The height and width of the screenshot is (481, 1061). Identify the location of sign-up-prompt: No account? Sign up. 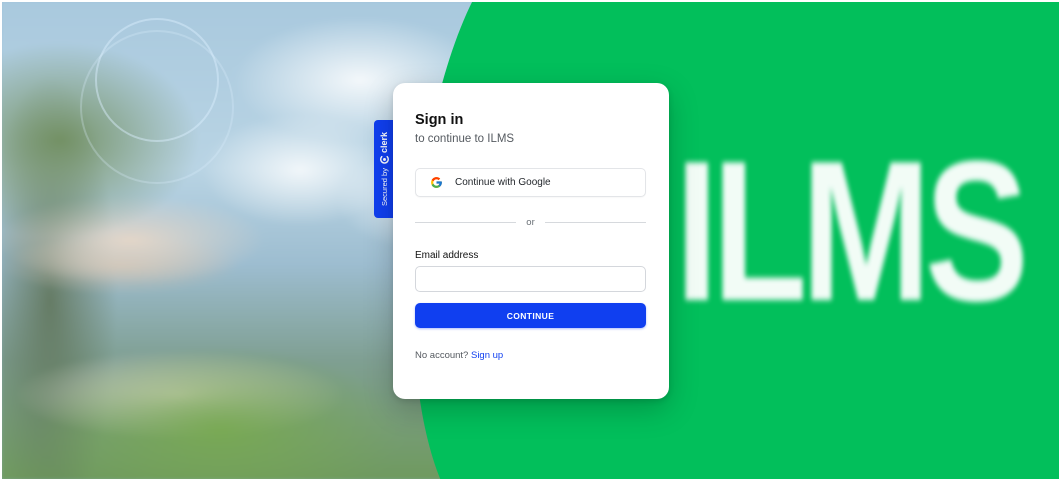
(531, 355).